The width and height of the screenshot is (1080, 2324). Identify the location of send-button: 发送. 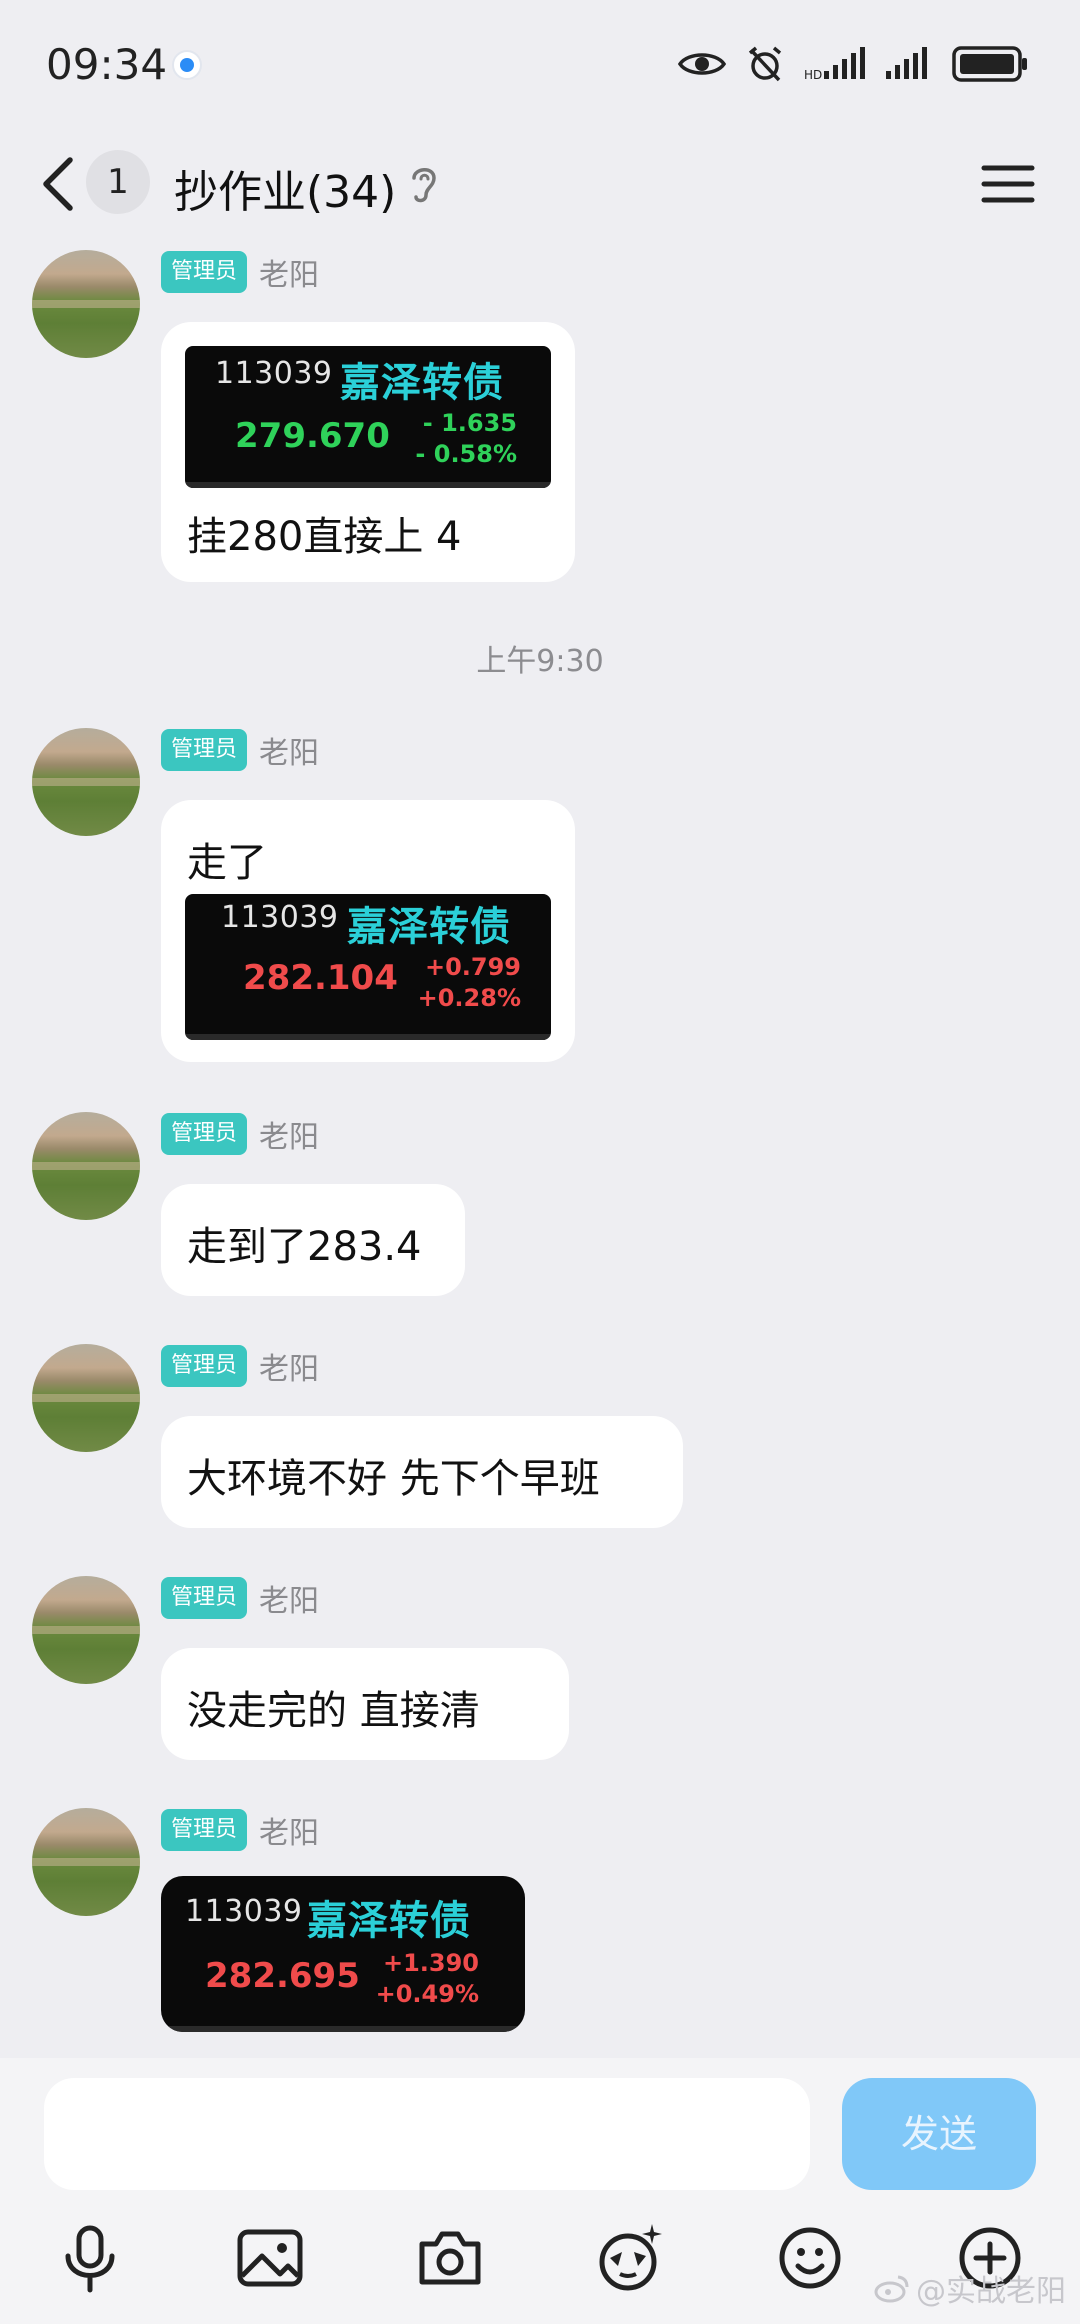
(939, 2134).